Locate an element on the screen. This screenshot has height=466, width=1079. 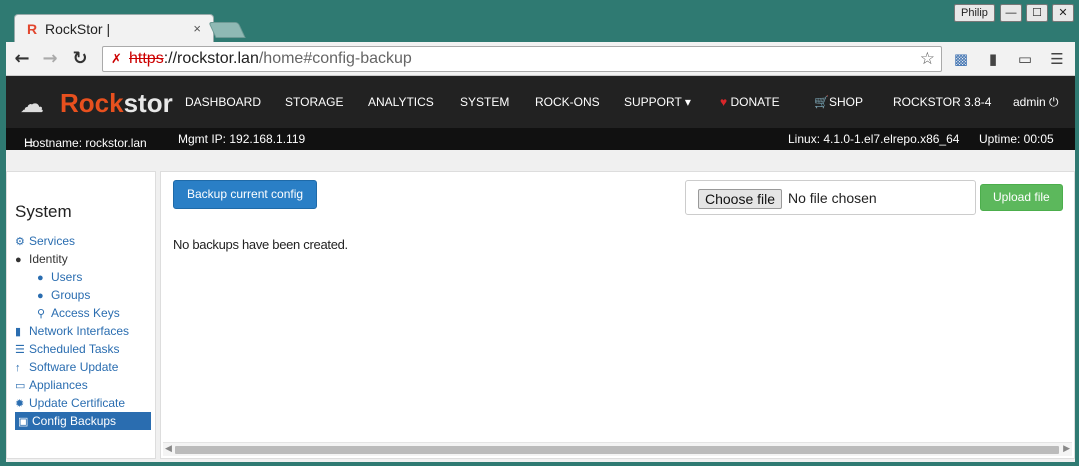
nav-admin-label: admin is located at coordinates (1029, 102).